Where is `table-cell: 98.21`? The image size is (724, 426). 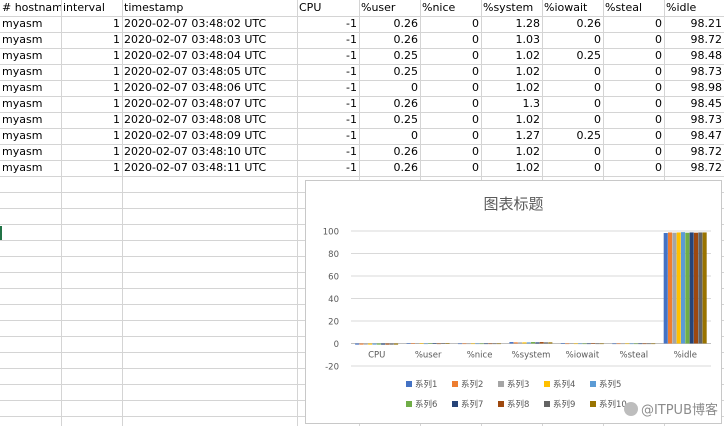 table-cell: 98.21 is located at coordinates (694, 24).